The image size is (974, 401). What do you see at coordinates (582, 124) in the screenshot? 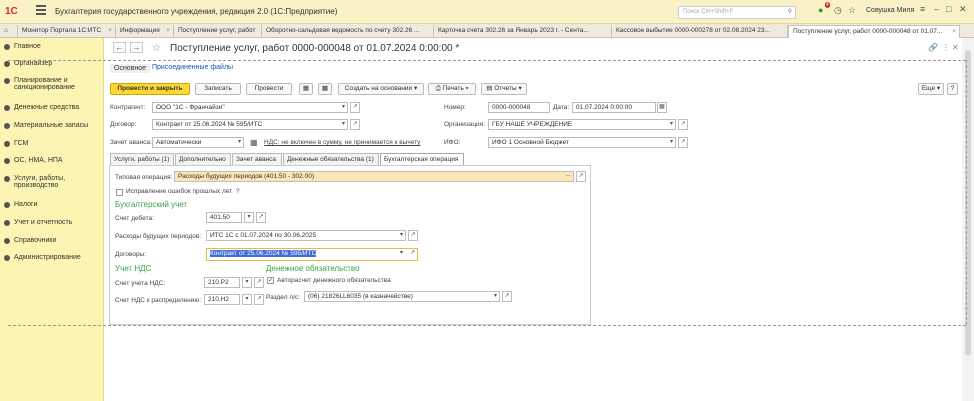
I see `organization-field: ГБУ НАШЕ УЧРЕЖДЕНИЕ ▾` at bounding box center [582, 124].